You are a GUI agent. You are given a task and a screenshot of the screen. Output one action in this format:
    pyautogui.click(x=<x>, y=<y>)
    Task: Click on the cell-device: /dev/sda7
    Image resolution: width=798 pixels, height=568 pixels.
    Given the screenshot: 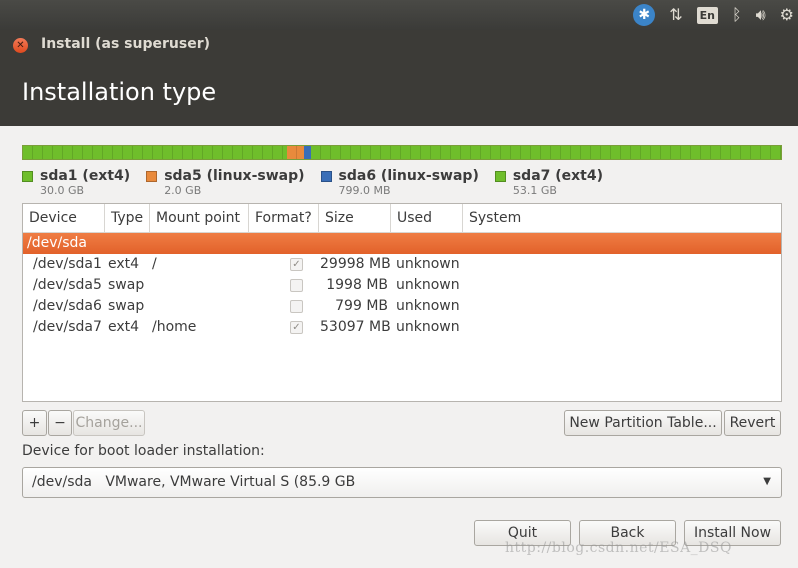 What is the action you would take?
    pyautogui.click(x=67, y=327)
    